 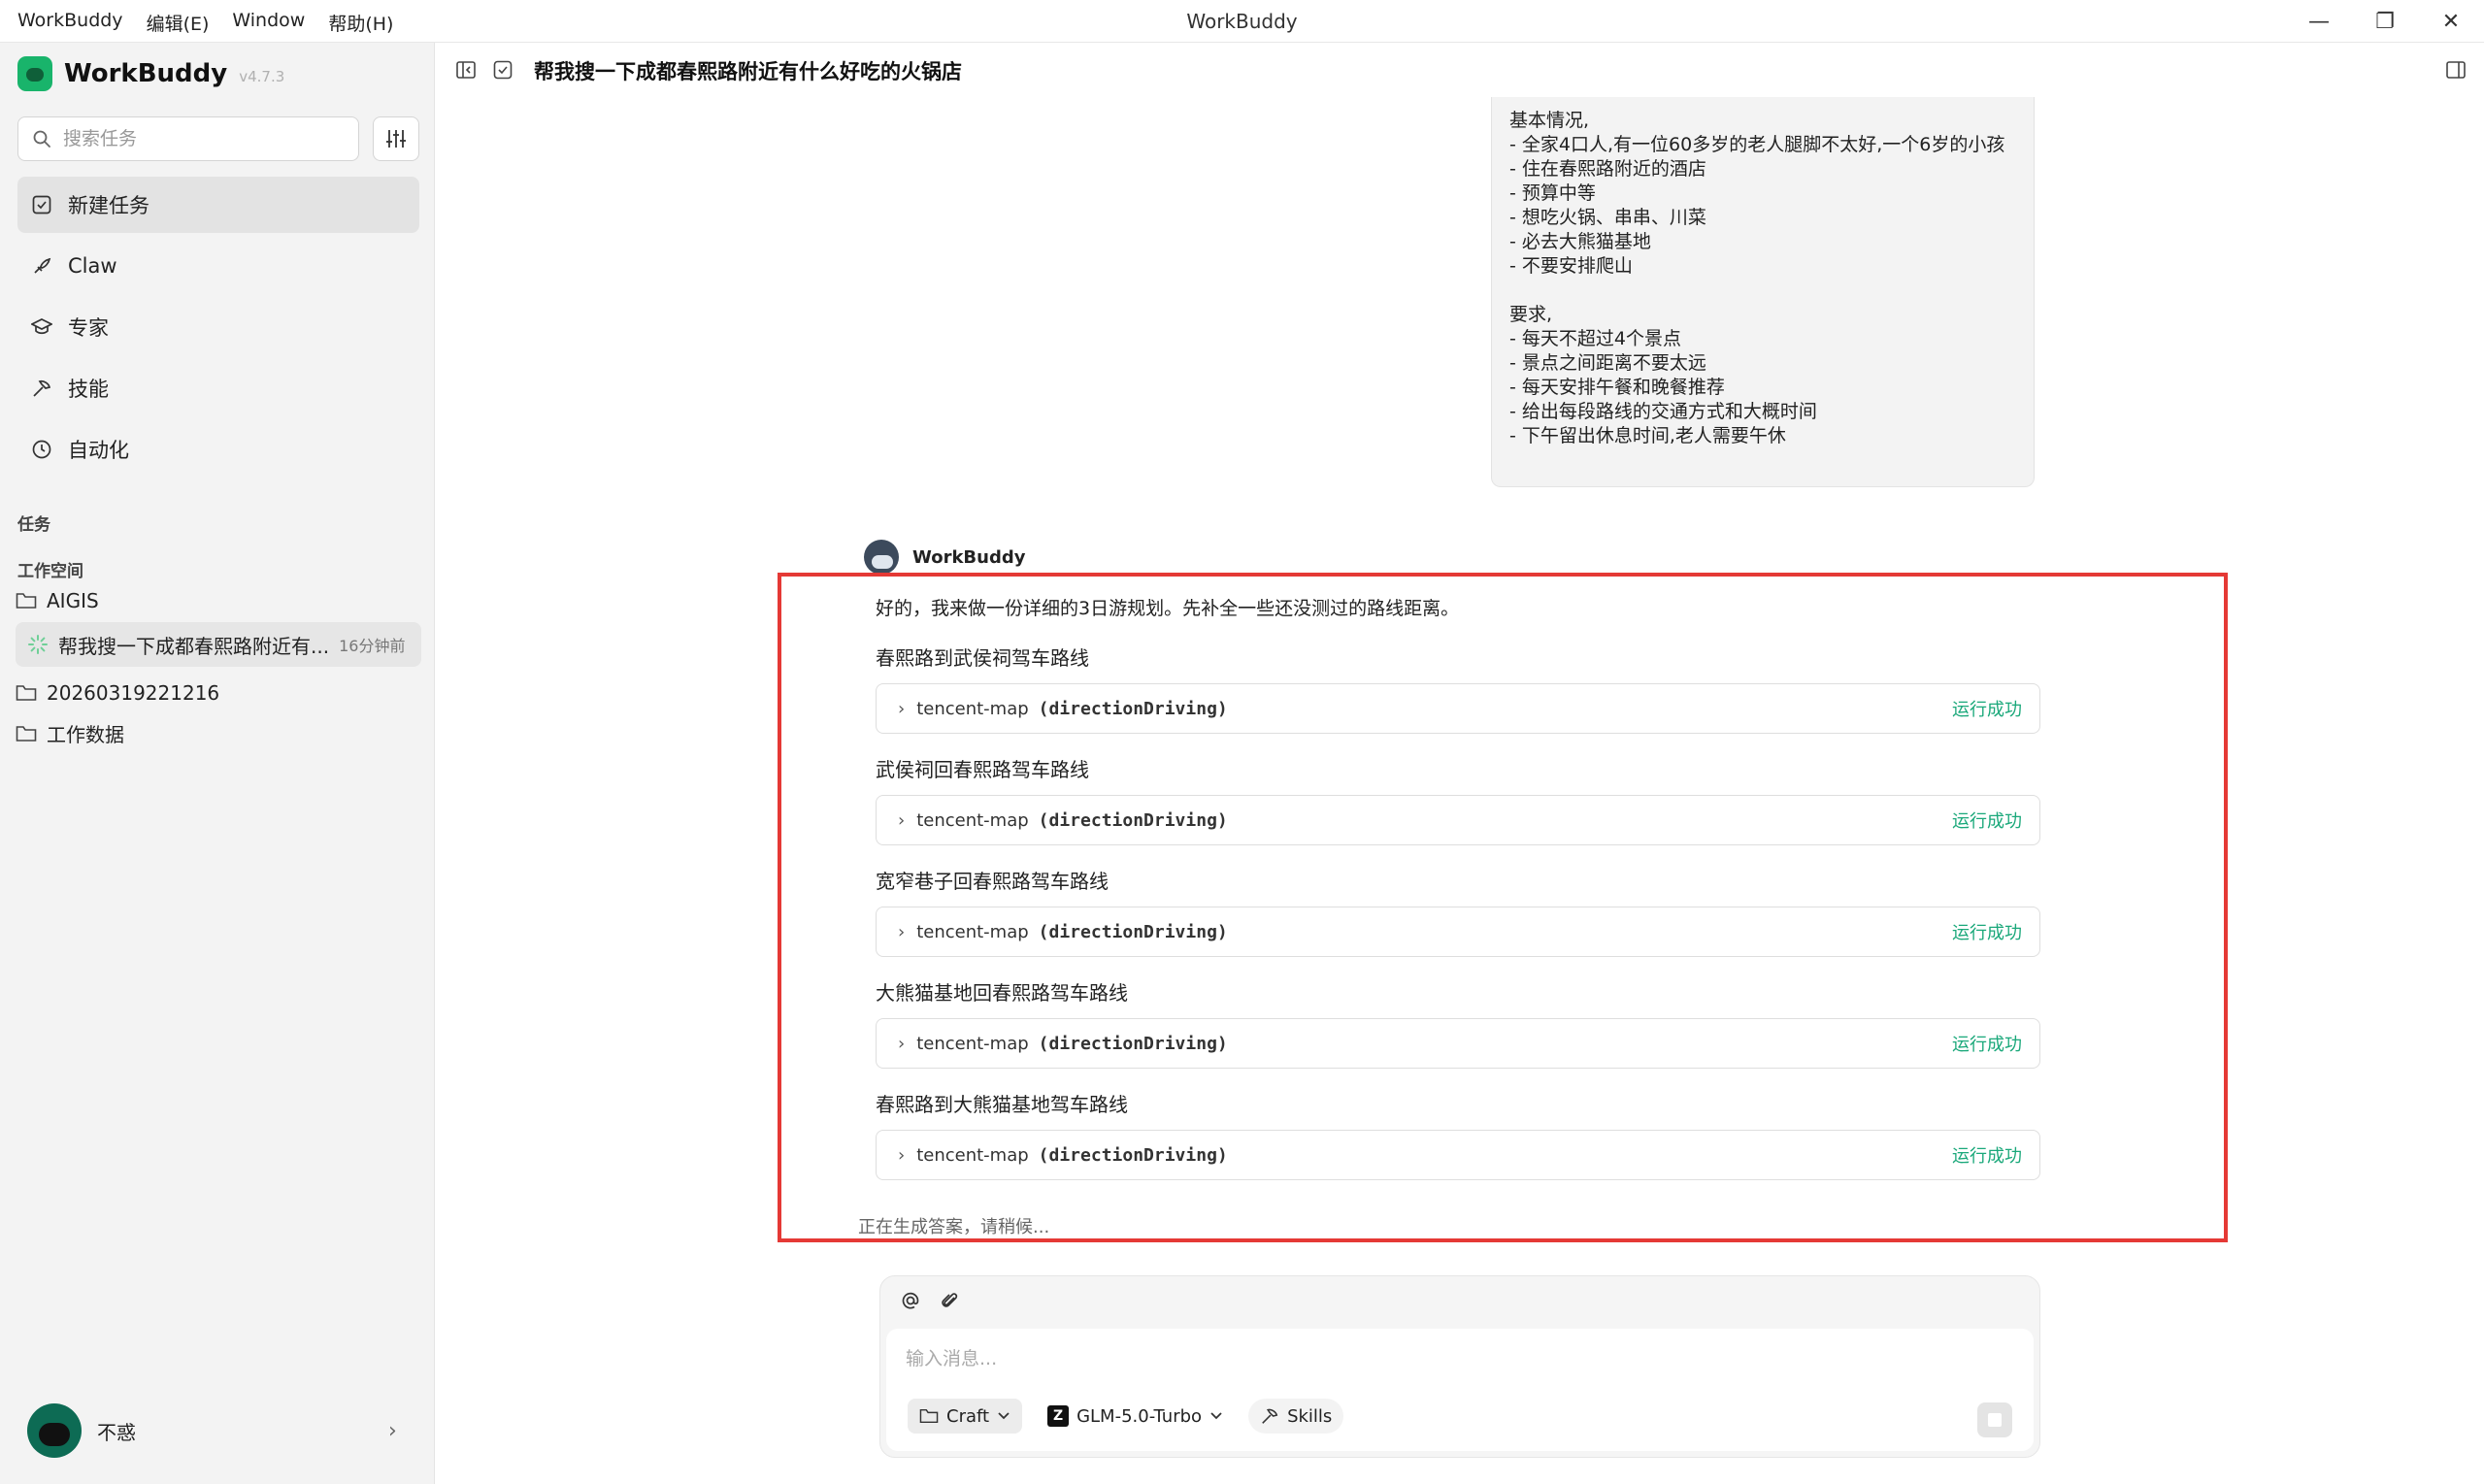 I want to click on active-task-item: 帮我搜一下成都春熙路附近有... 16分钟前, so click(x=218, y=644).